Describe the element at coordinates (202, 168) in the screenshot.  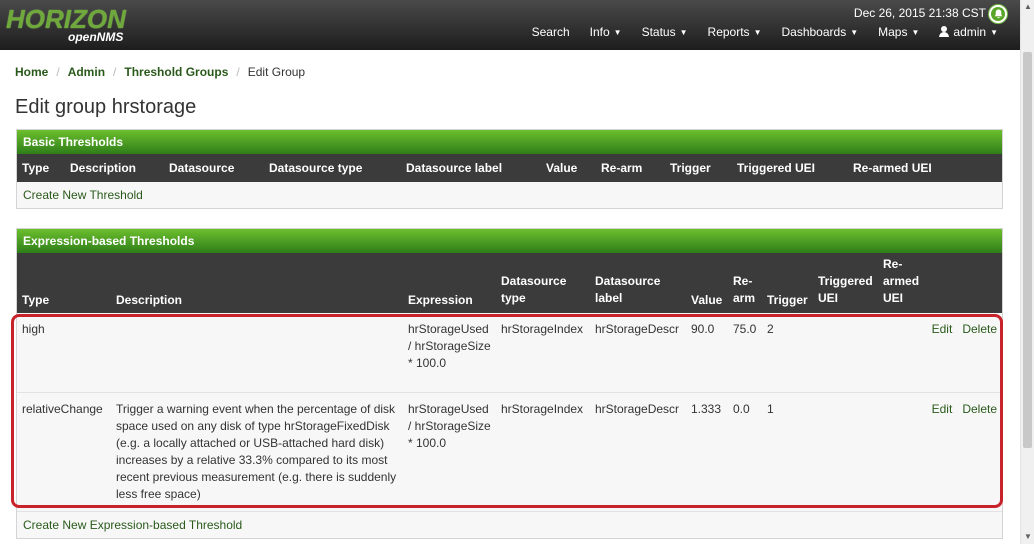
I see `column-header-datasource: Datasource` at that location.